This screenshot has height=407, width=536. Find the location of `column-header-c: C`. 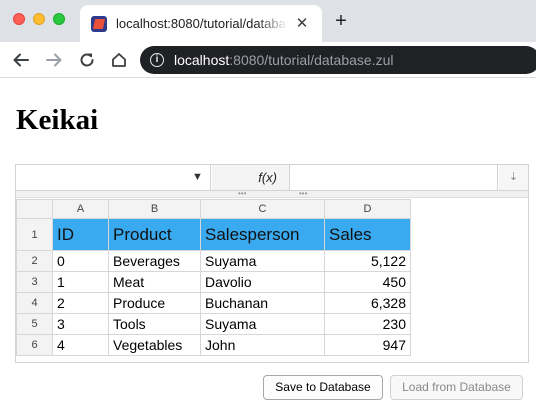

column-header-c: C is located at coordinates (262, 209).